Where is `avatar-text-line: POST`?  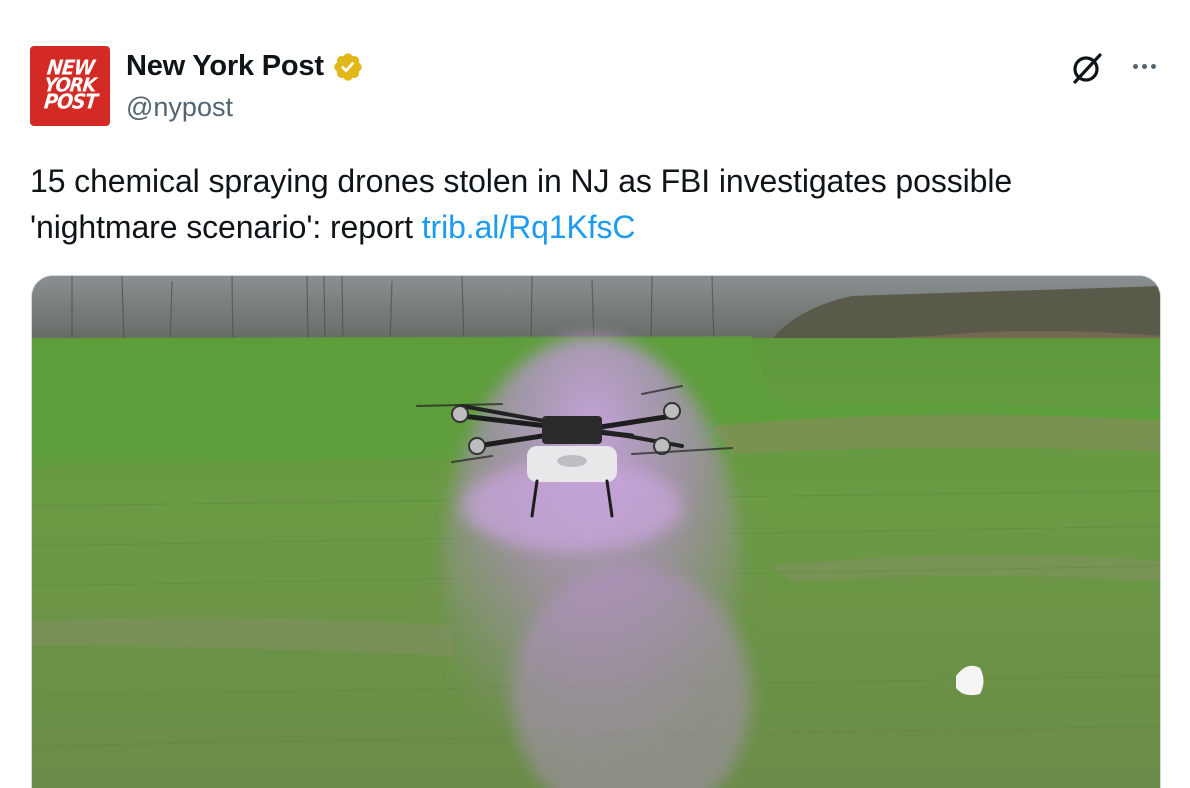 avatar-text-line: POST is located at coordinates (70, 102).